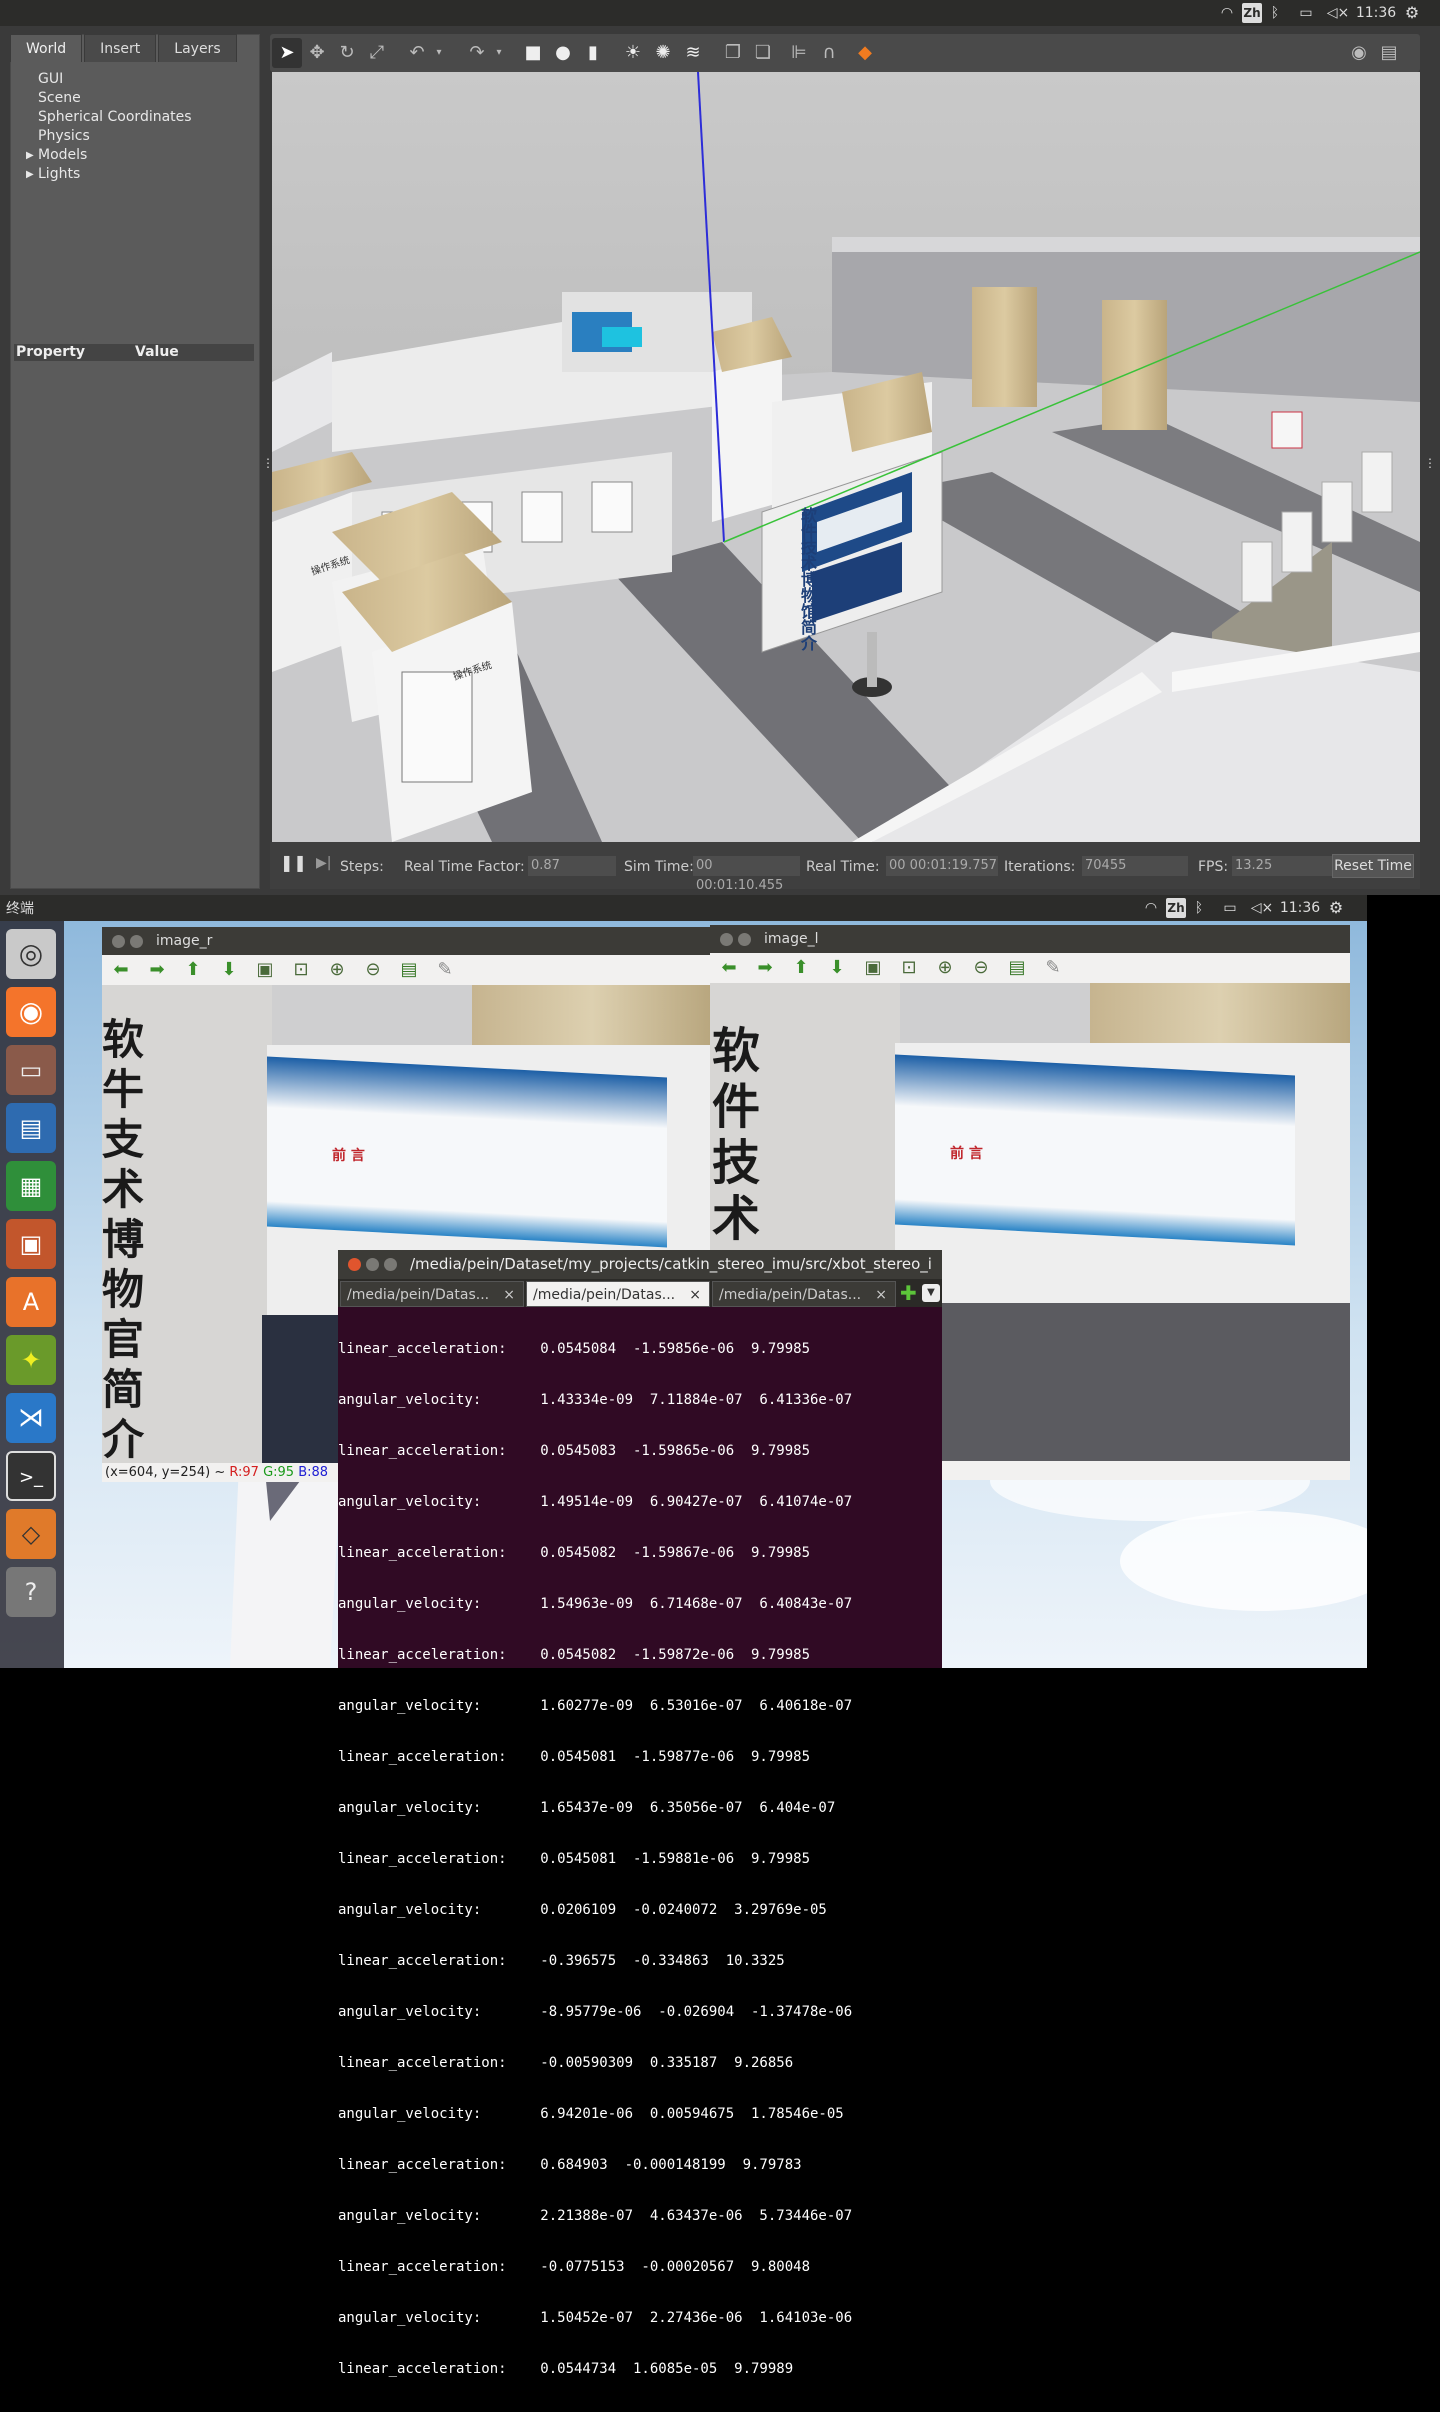 This screenshot has width=1440, height=2412. What do you see at coordinates (31, 1070) in the screenshot?
I see `files-icon: ▭` at bounding box center [31, 1070].